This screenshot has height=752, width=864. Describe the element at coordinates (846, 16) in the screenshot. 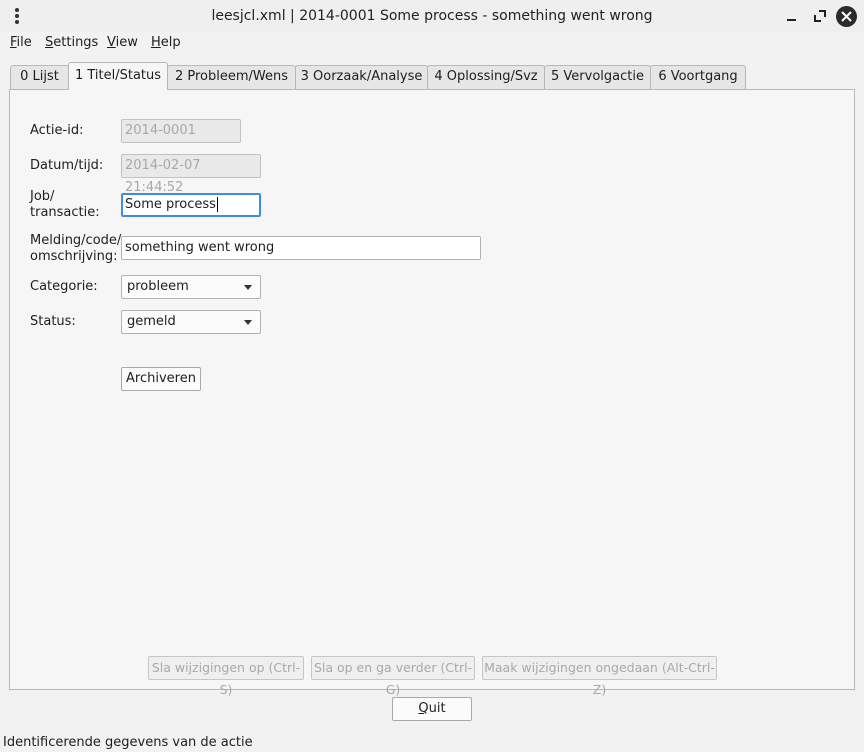

I see `close-icon` at that location.